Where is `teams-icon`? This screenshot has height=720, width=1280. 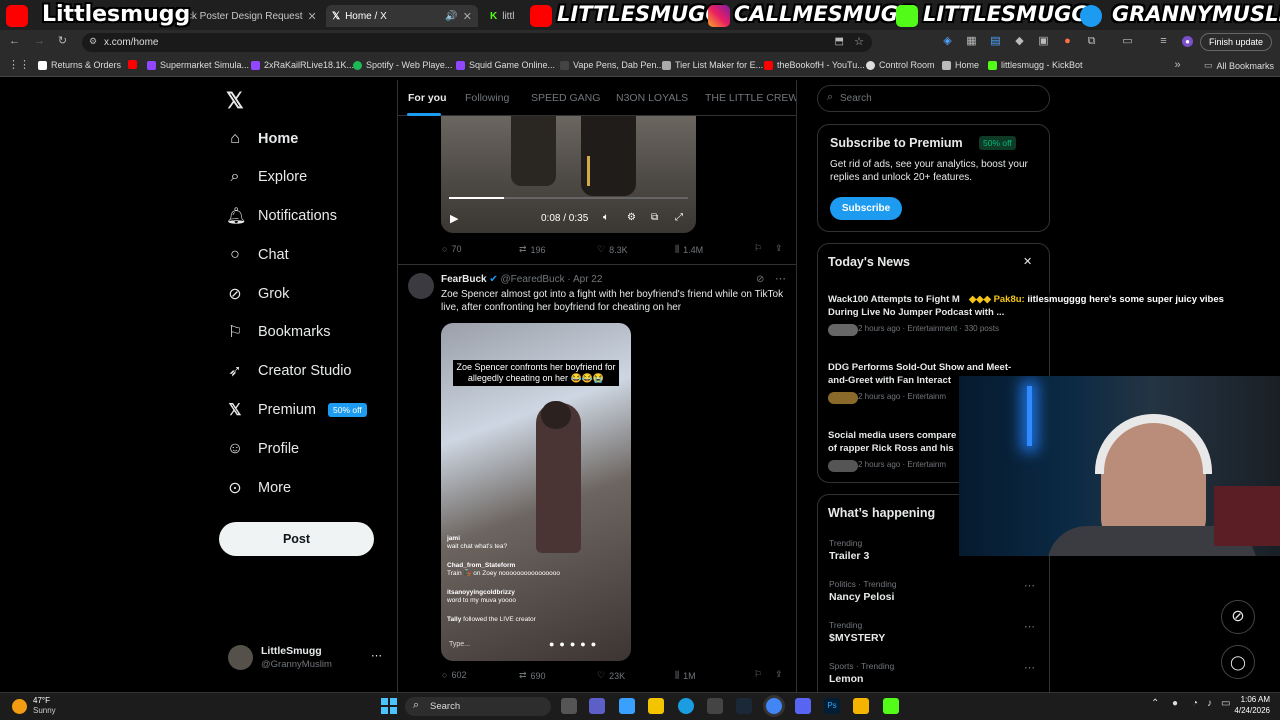 teams-icon is located at coordinates (597, 706).